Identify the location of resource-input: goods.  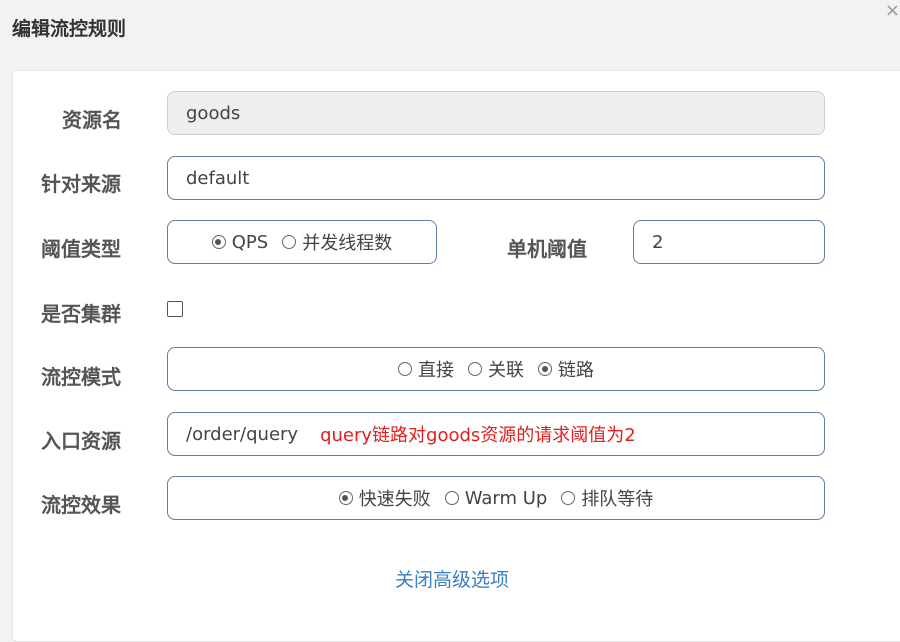
(496, 113).